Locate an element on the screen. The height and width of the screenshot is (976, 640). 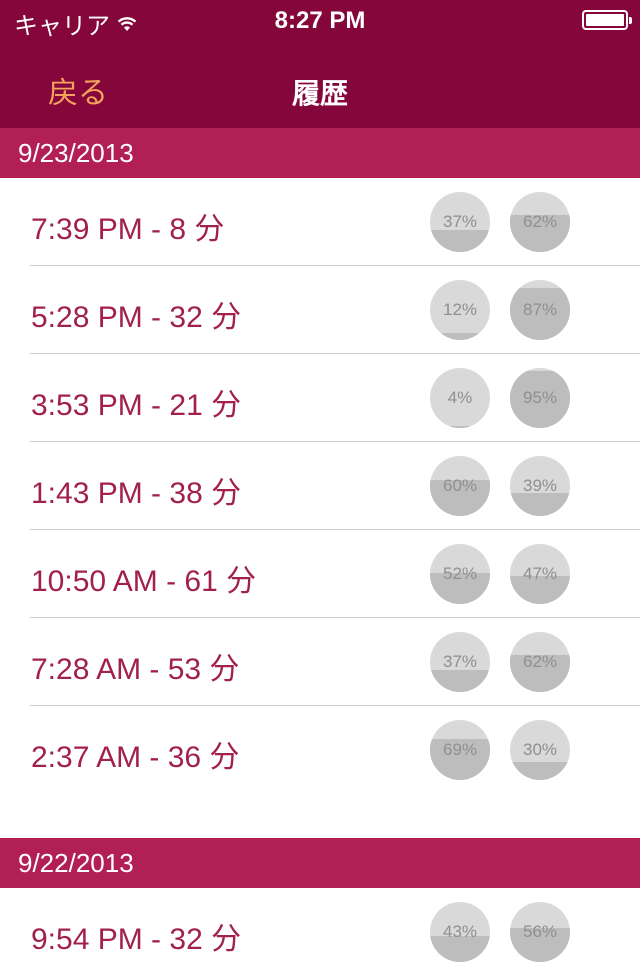
left-percentage-label: 60% is located at coordinates (460, 485).